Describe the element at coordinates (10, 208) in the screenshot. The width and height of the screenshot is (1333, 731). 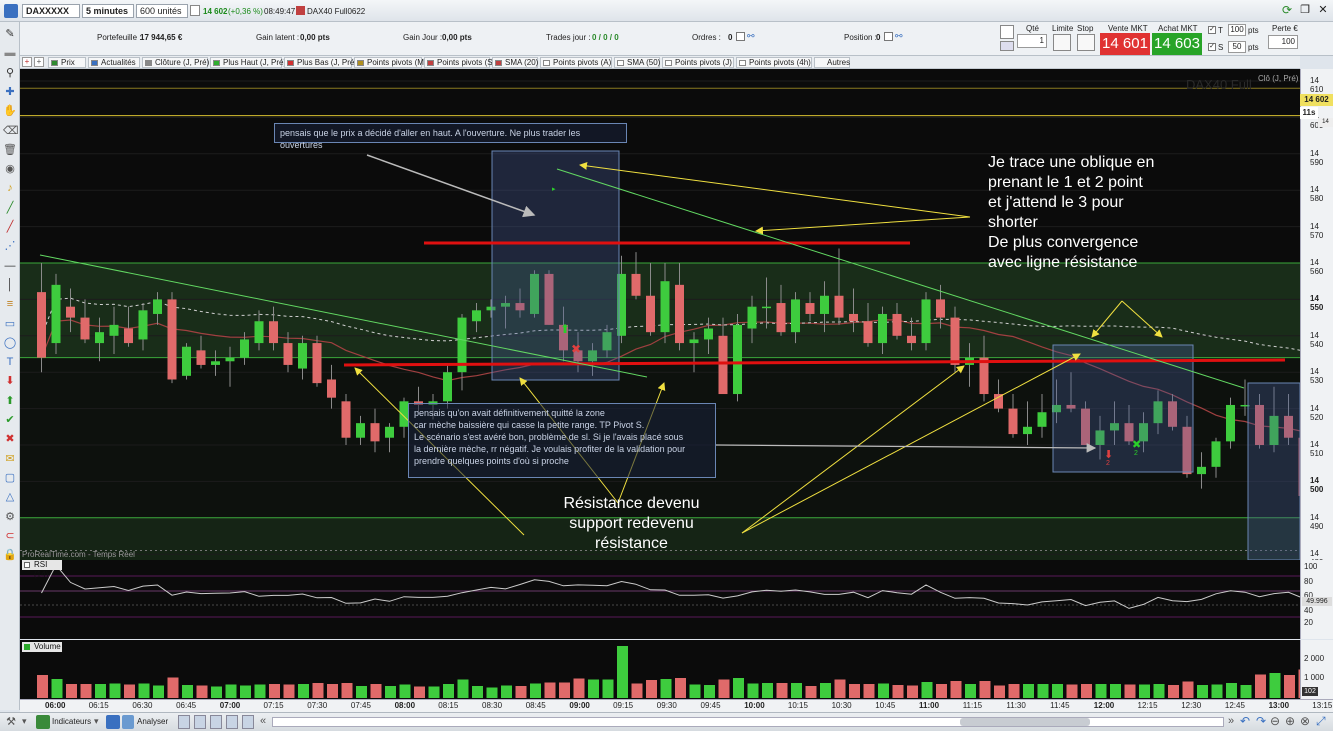
I see `line-icon: ╱` at that location.